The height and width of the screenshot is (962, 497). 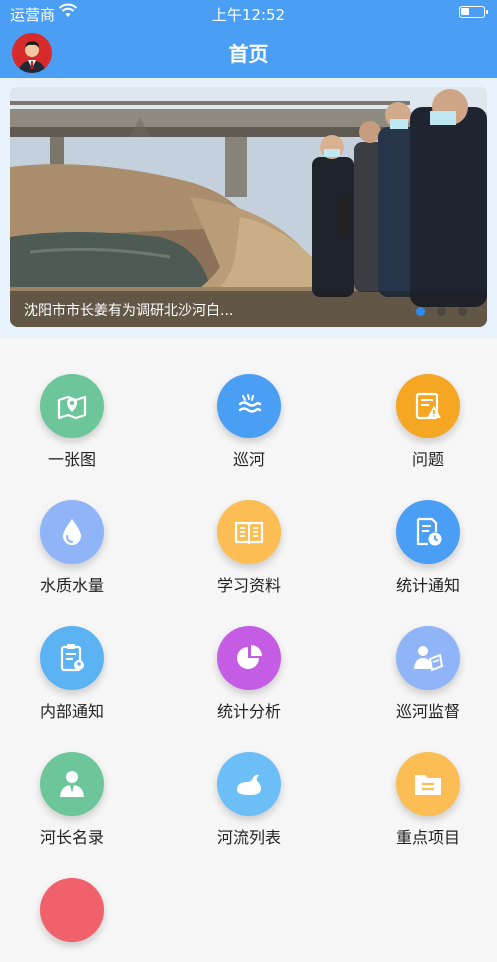 I want to click on menu-label: 统计通知, so click(x=427, y=585).